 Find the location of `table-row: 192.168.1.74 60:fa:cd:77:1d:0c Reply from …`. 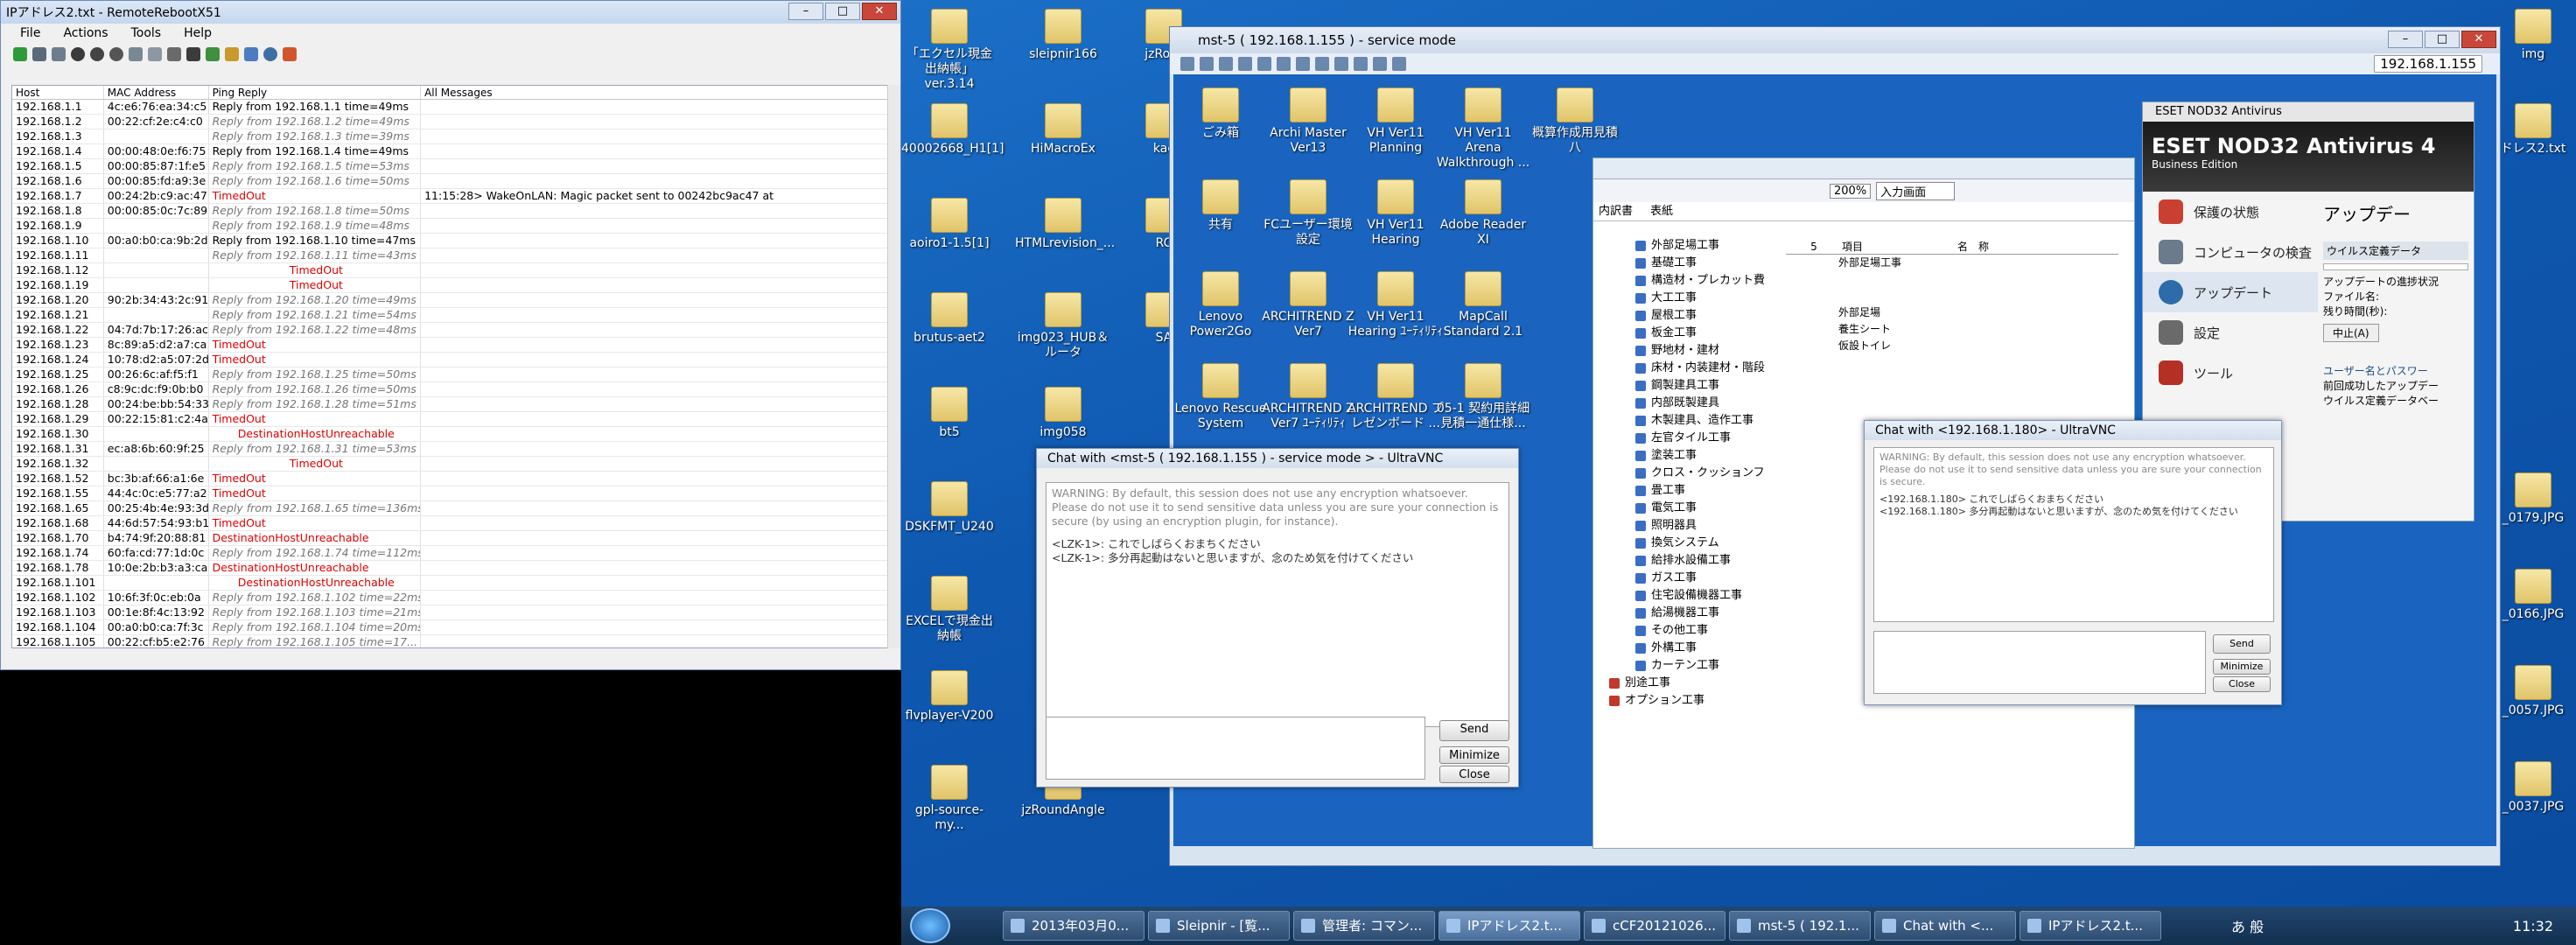

table-row: 192.168.1.74 60:fa:cd:77:1d:0c Reply from … is located at coordinates (450, 553).